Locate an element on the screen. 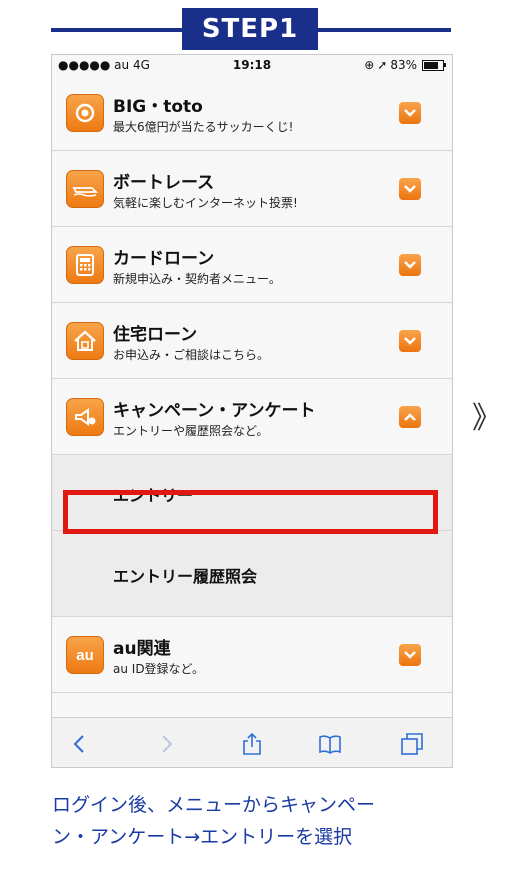 This screenshot has width=506, height=890. menu-item-subtitle: 気軽に楽しむインターネット投票! is located at coordinates (205, 203).